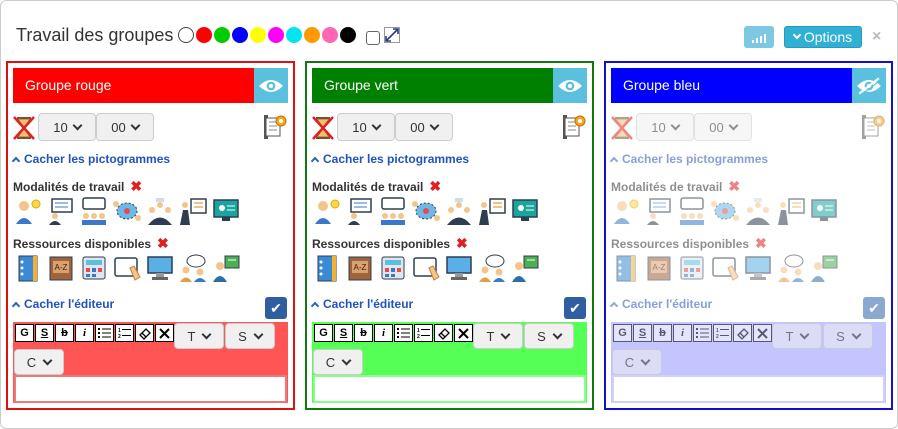 The width and height of the screenshot is (898, 429). I want to click on group-discussion-icon, so click(94, 211).